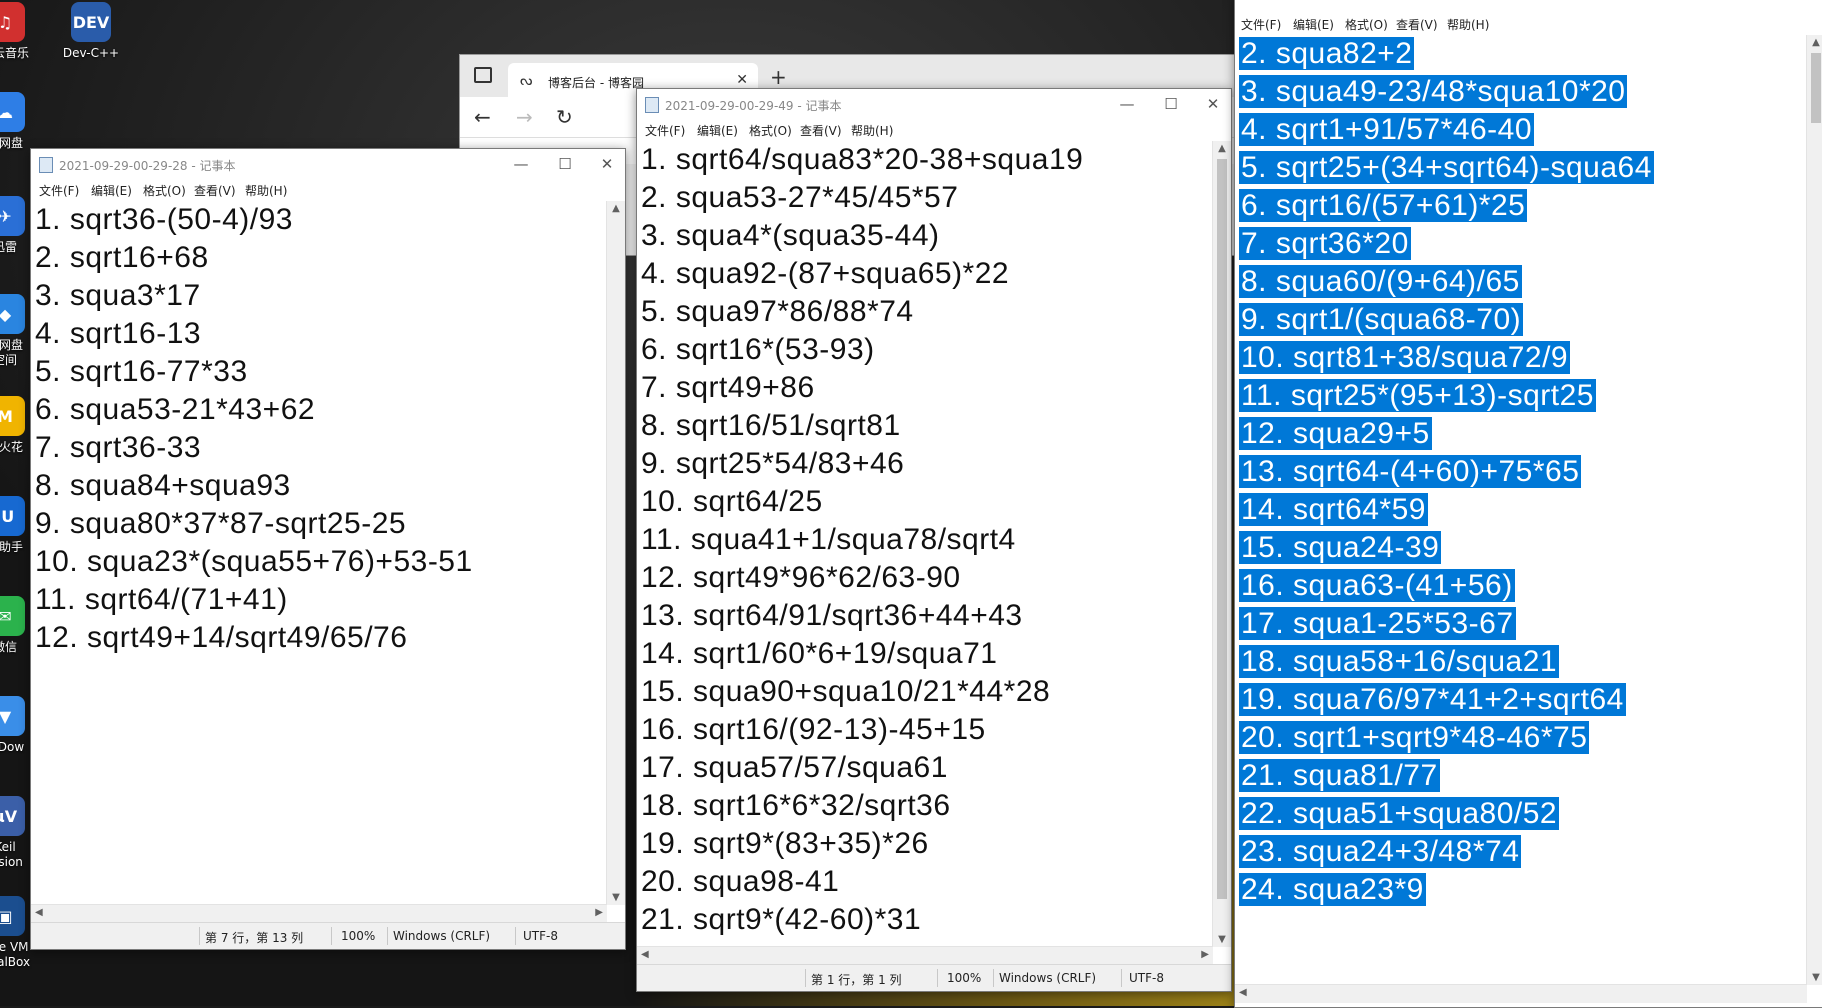  Describe the element at coordinates (1325, 243) in the screenshot. I see `text-line: 7. sqrt36*20` at that location.